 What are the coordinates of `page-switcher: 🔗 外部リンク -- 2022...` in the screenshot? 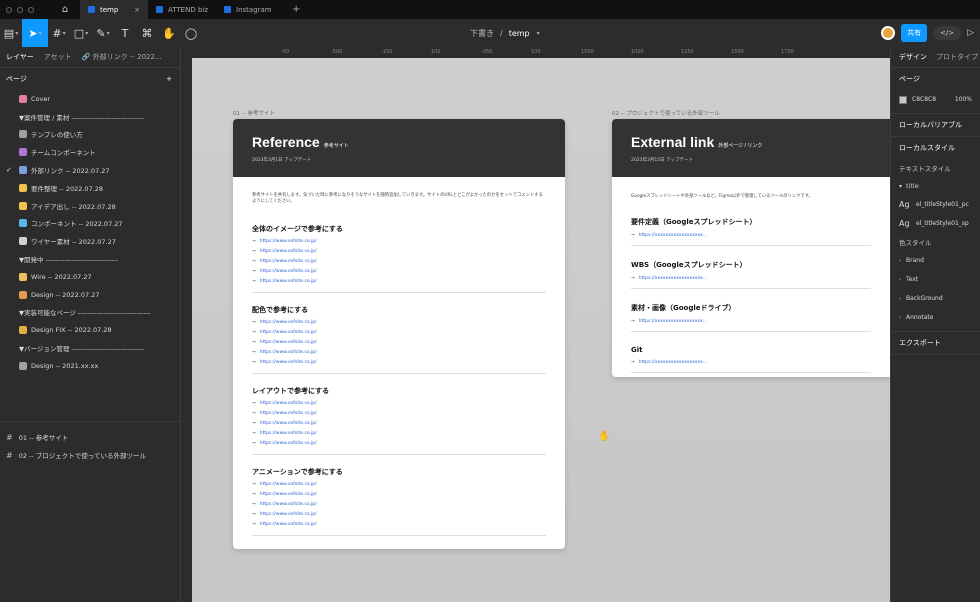 It's located at (122, 57).